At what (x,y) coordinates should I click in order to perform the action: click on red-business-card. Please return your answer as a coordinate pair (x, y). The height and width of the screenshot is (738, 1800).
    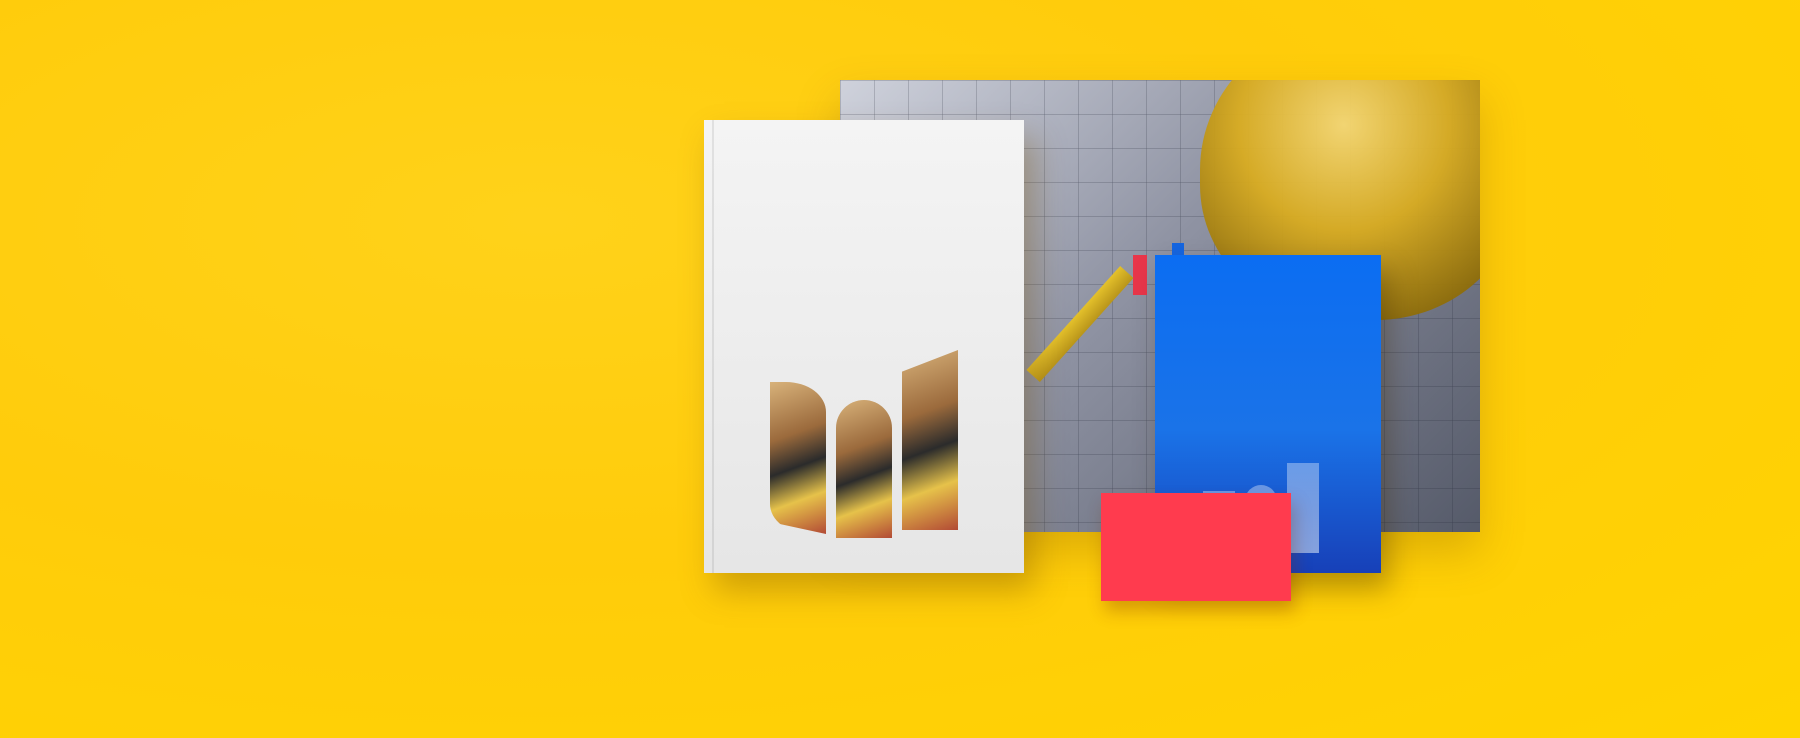
    Looking at the image, I should click on (1196, 547).